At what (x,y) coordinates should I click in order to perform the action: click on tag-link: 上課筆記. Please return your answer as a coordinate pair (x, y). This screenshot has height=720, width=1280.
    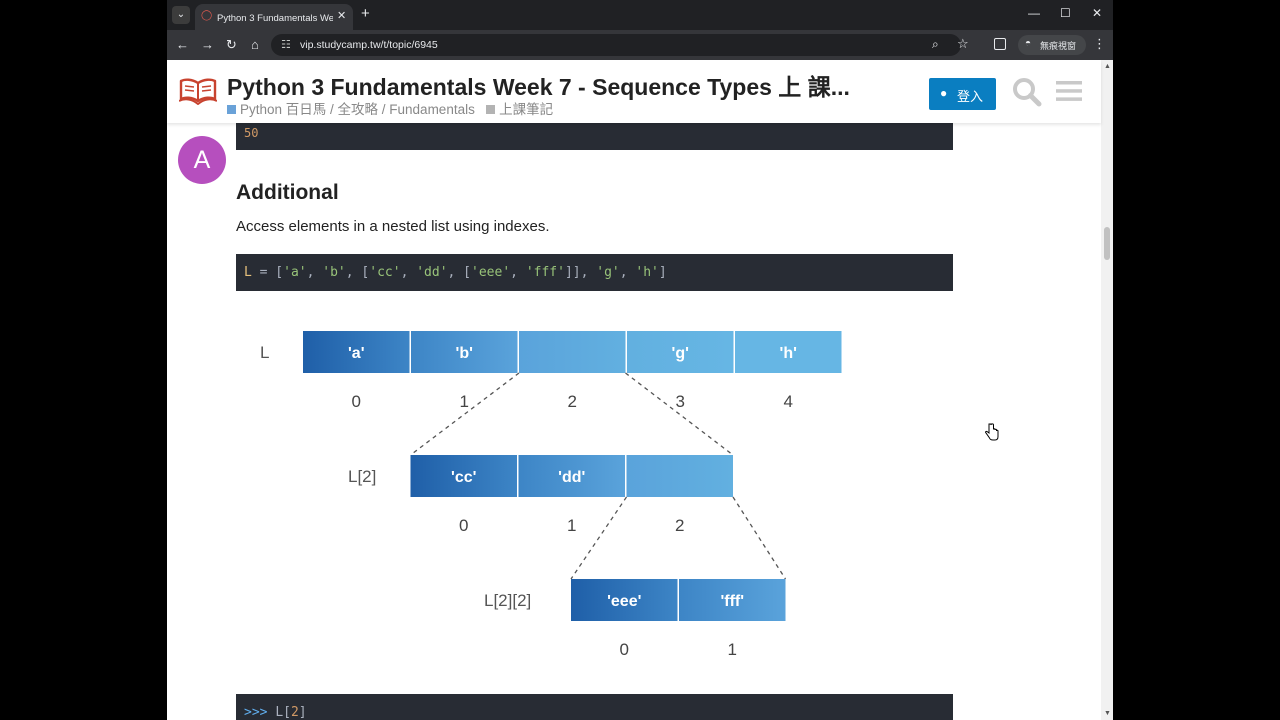
    Looking at the image, I should click on (519, 109).